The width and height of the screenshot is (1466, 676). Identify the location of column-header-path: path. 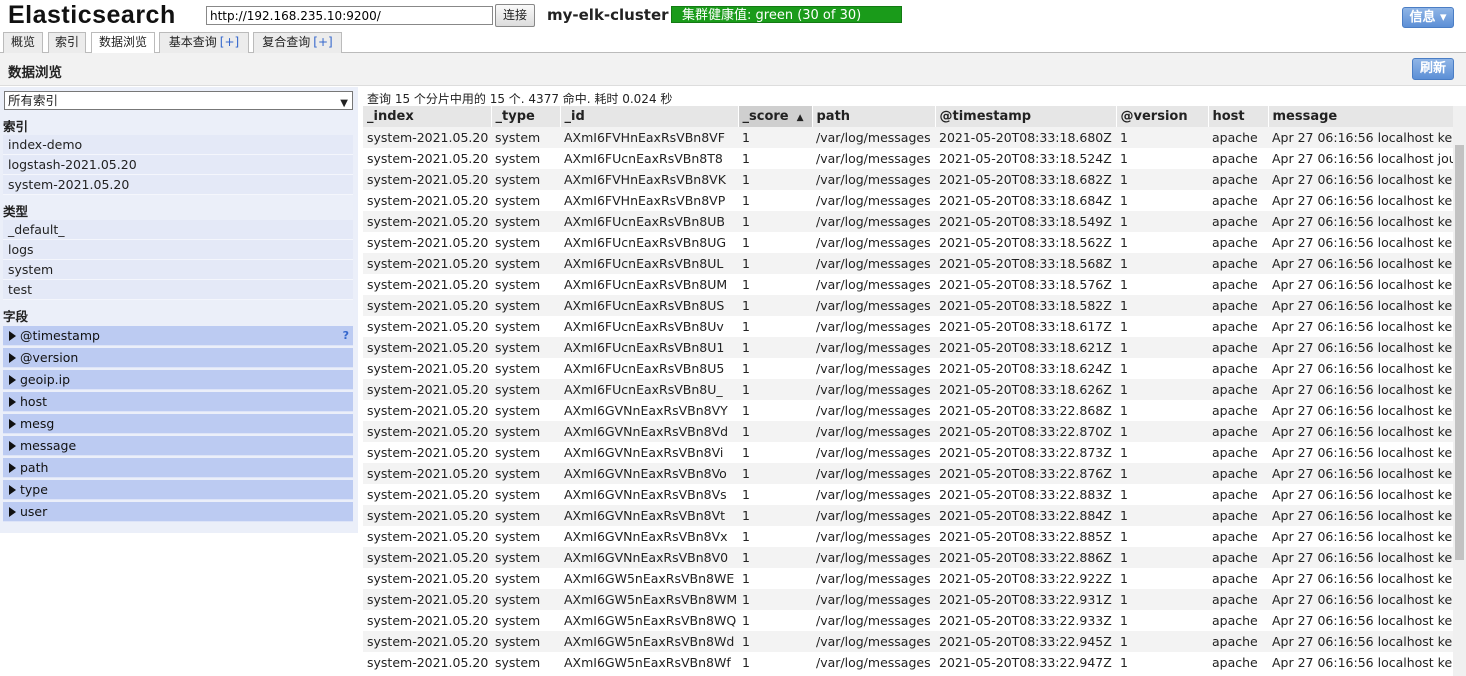
(874, 116).